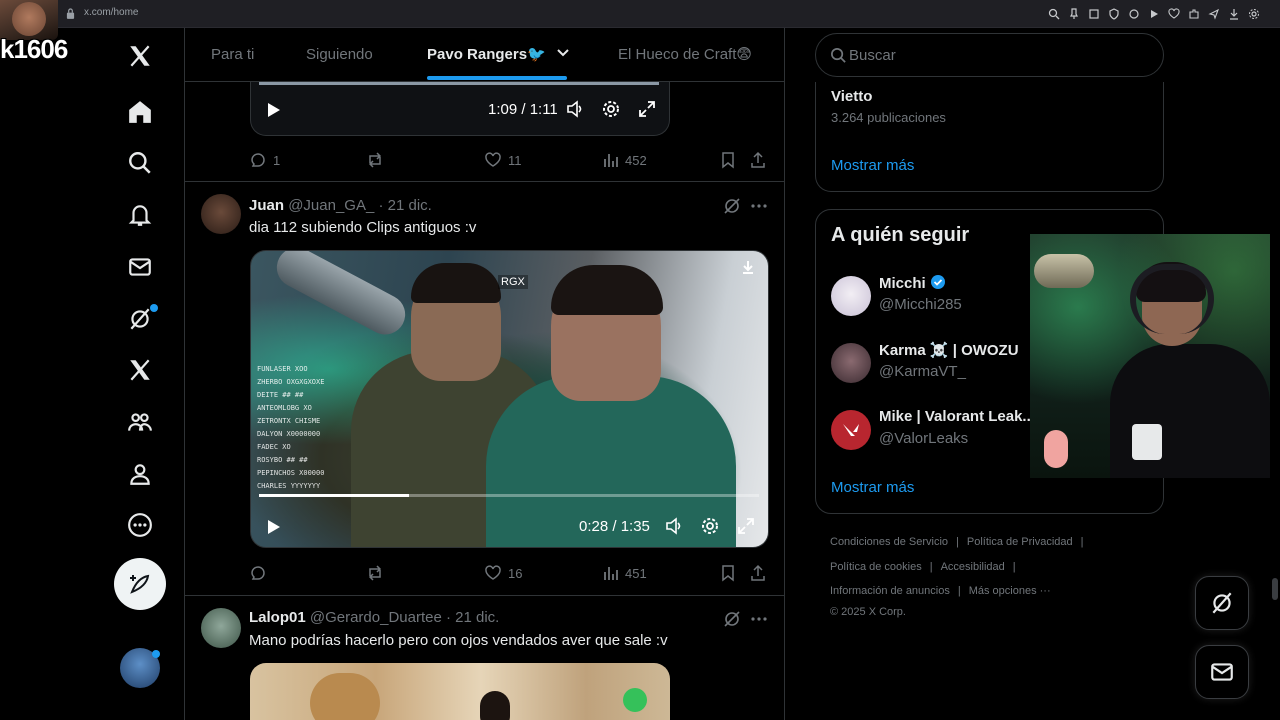  Describe the element at coordinates (140, 163) in the screenshot. I see `nav-explore` at that location.